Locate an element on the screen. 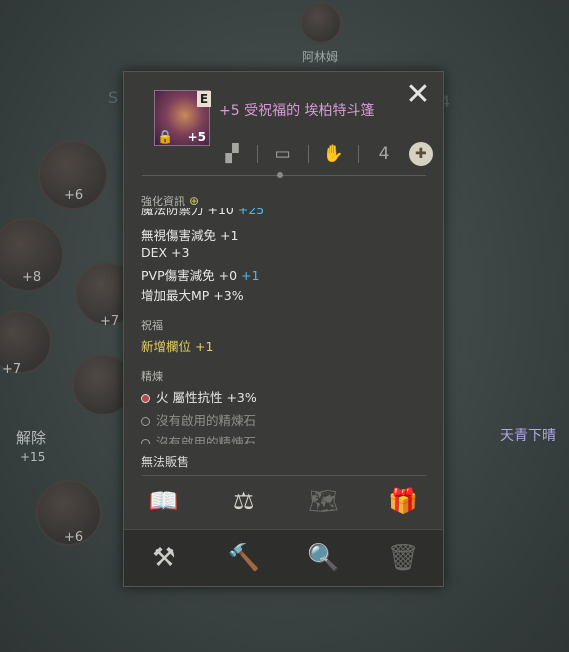 This screenshot has width=569, height=652. zoom-icon: ⊕ is located at coordinates (194, 201).